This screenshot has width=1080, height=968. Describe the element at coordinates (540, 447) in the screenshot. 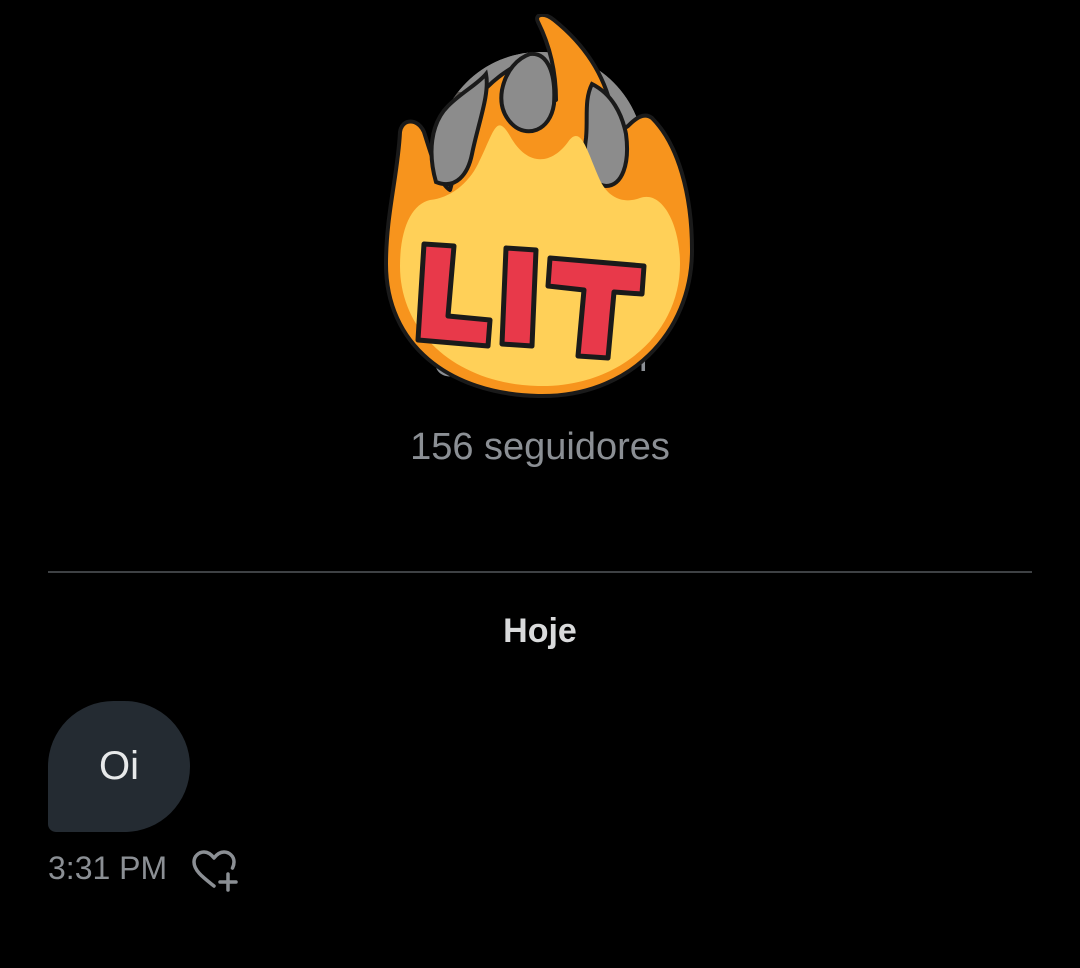

I see `followers-count: 156 seguidores` at that location.